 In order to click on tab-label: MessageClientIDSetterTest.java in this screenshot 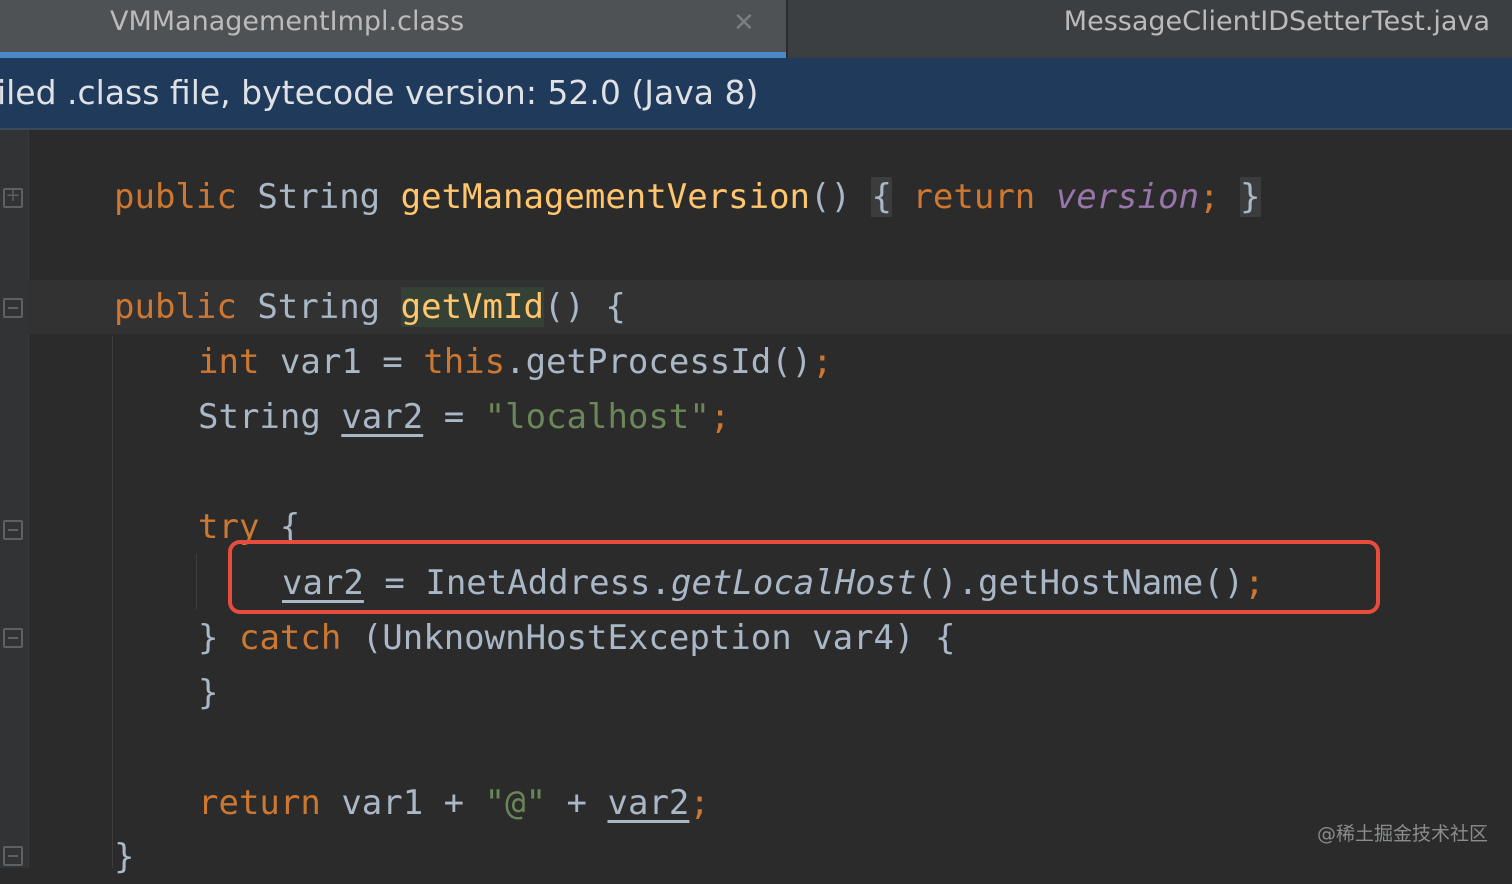, I will do `click(1276, 21)`.